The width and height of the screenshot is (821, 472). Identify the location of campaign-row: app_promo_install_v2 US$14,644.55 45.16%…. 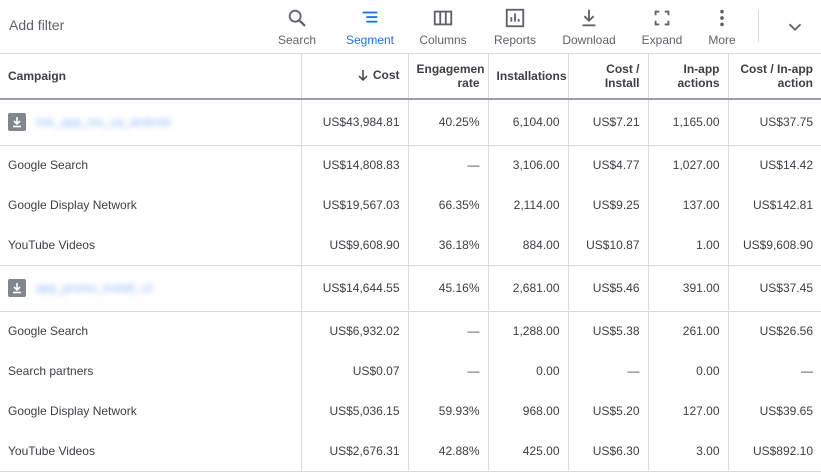
(410, 288).